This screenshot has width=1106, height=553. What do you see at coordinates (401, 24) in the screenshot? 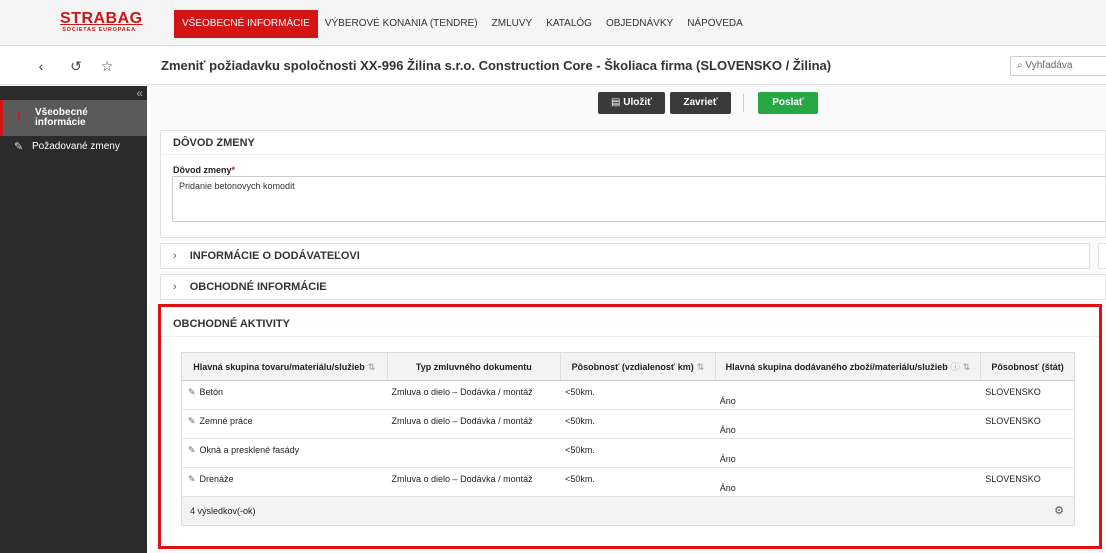
I see `nav-tenders: VÝBEROVÉ KONANIA (TENDRE)` at bounding box center [401, 24].